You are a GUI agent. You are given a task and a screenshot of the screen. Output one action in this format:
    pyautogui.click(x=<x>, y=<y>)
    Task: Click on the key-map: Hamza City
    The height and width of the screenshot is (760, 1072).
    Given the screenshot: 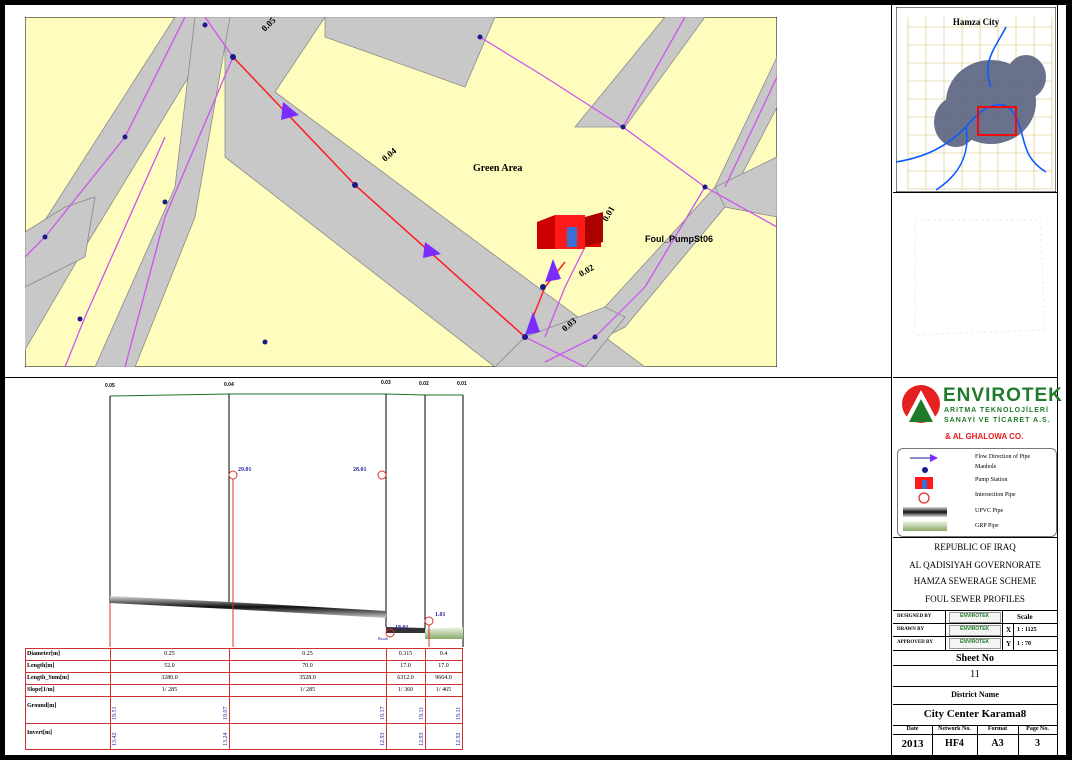 What is the action you would take?
    pyautogui.click(x=976, y=99)
    